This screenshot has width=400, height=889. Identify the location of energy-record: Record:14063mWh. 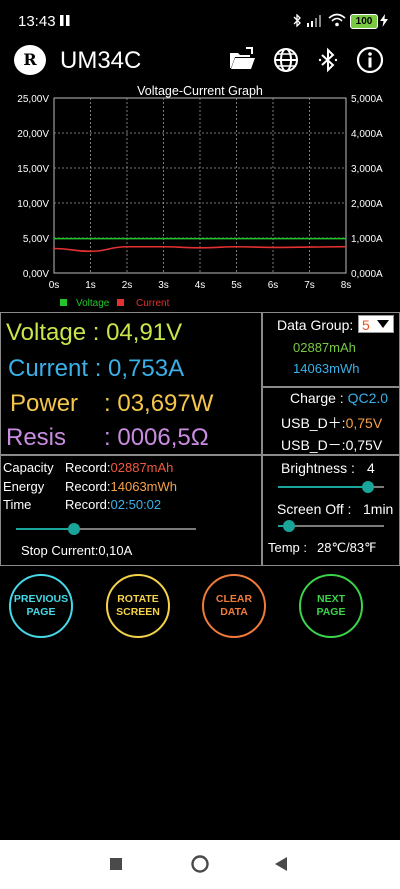
(121, 486).